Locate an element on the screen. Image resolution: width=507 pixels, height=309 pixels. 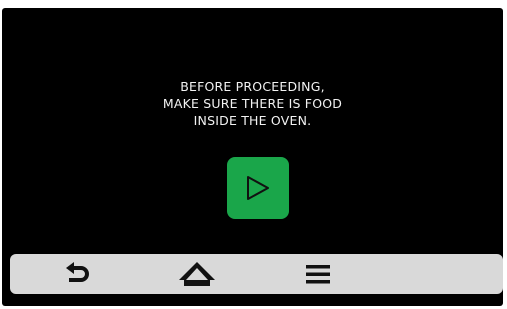
menu-button is located at coordinates (318, 274).